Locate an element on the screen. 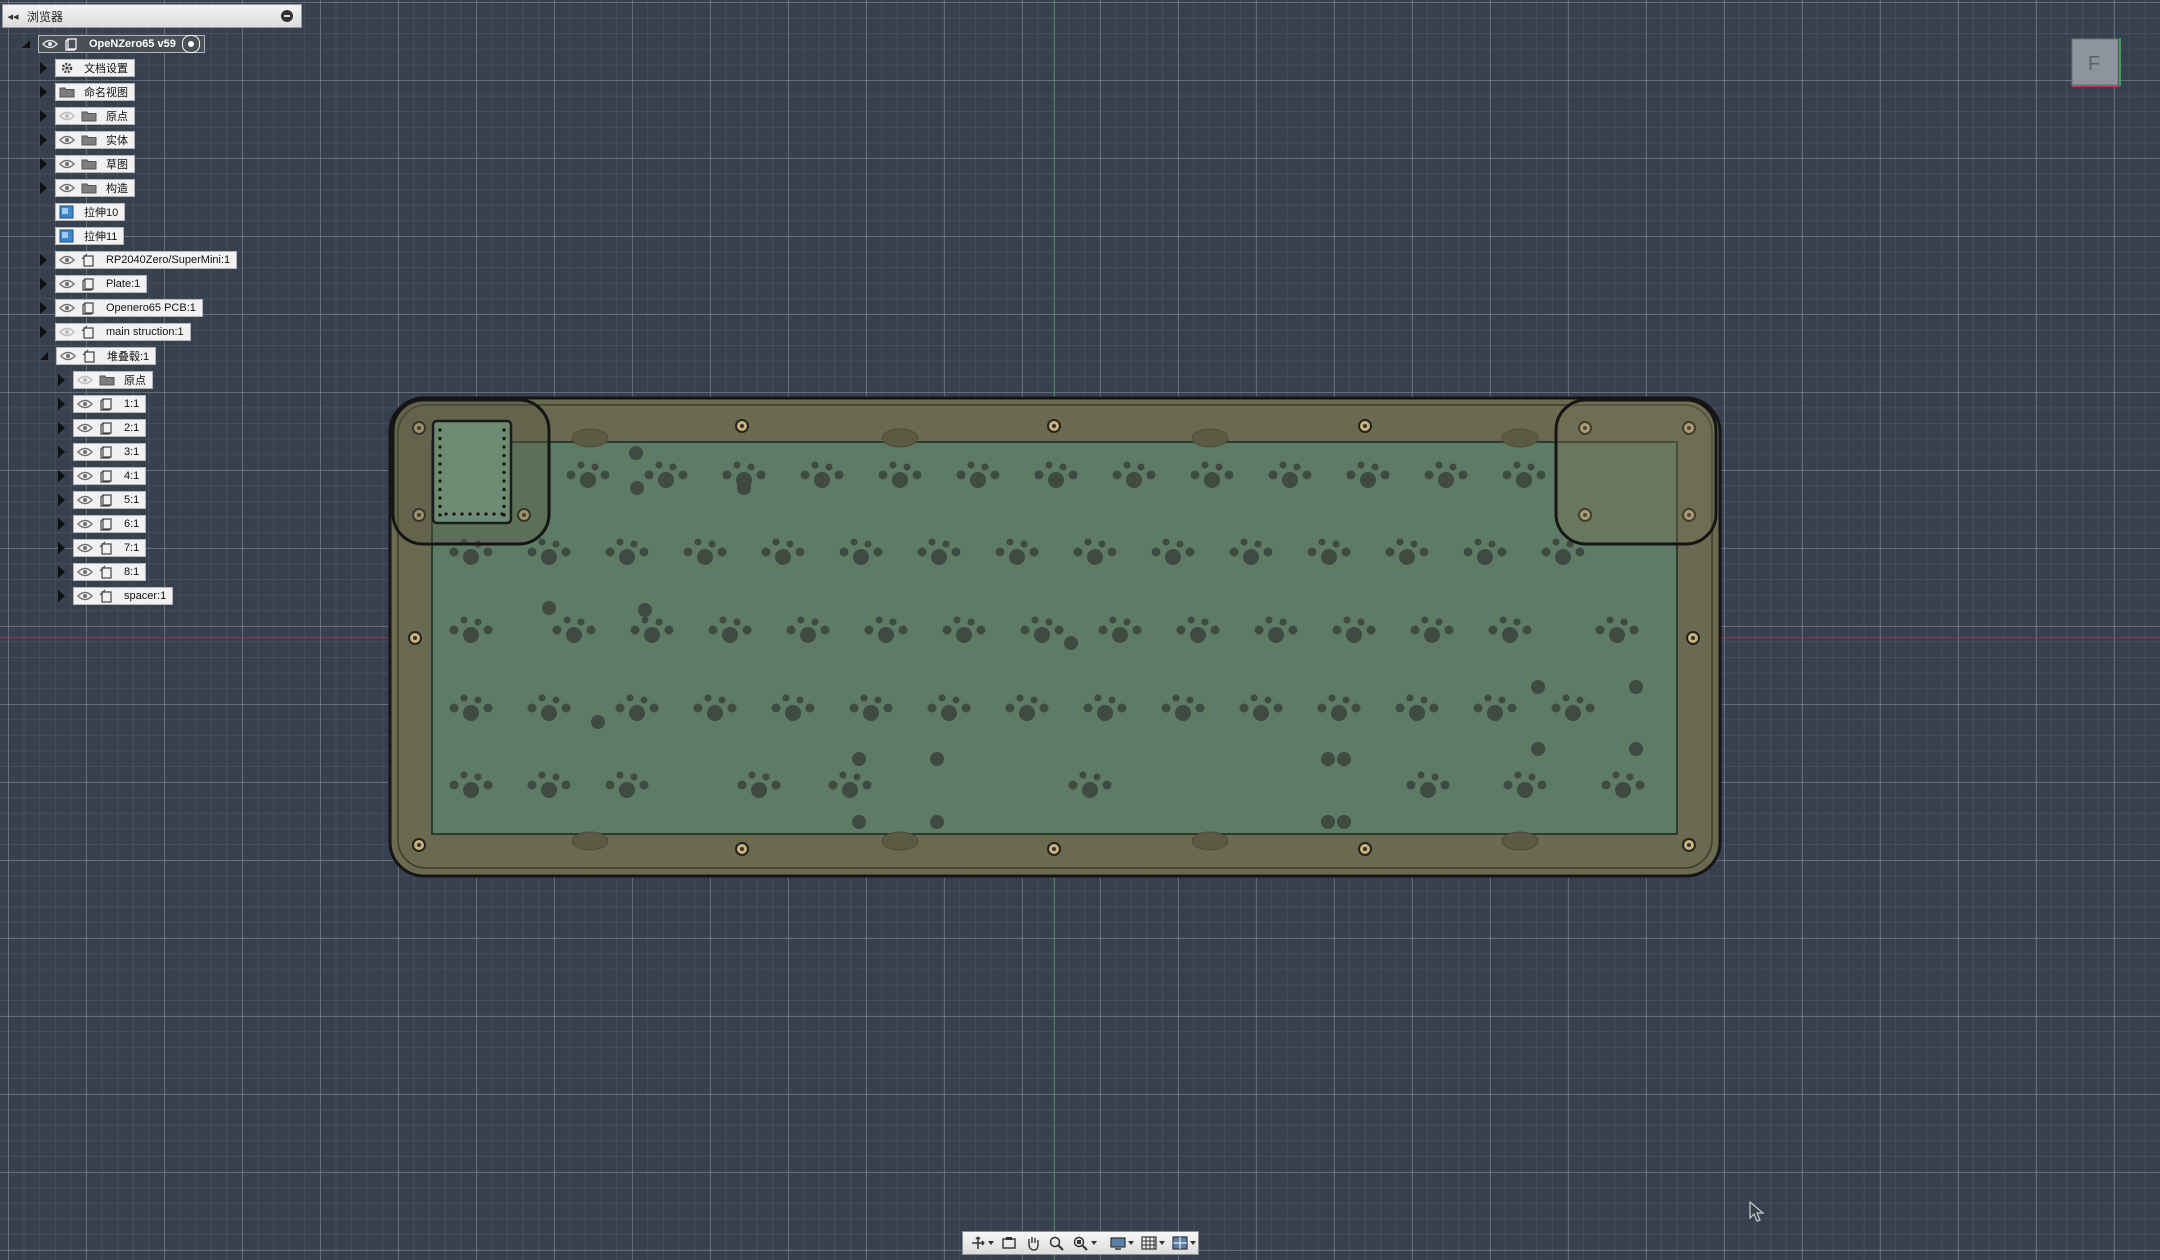  tree-node: 1:1 is located at coordinates (110, 404).